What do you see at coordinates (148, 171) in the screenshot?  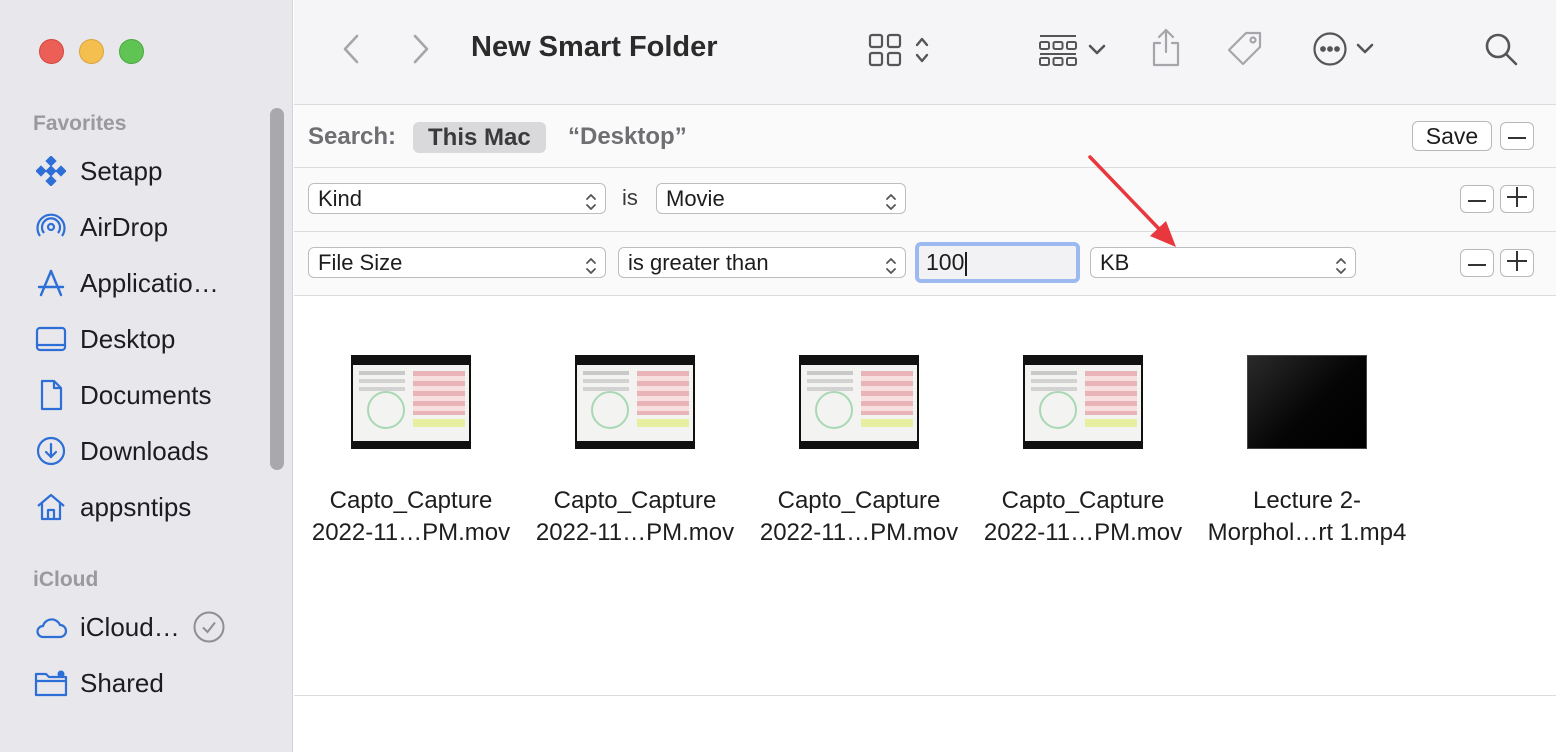 I see `sidebar-item-setapp: Setapp` at bounding box center [148, 171].